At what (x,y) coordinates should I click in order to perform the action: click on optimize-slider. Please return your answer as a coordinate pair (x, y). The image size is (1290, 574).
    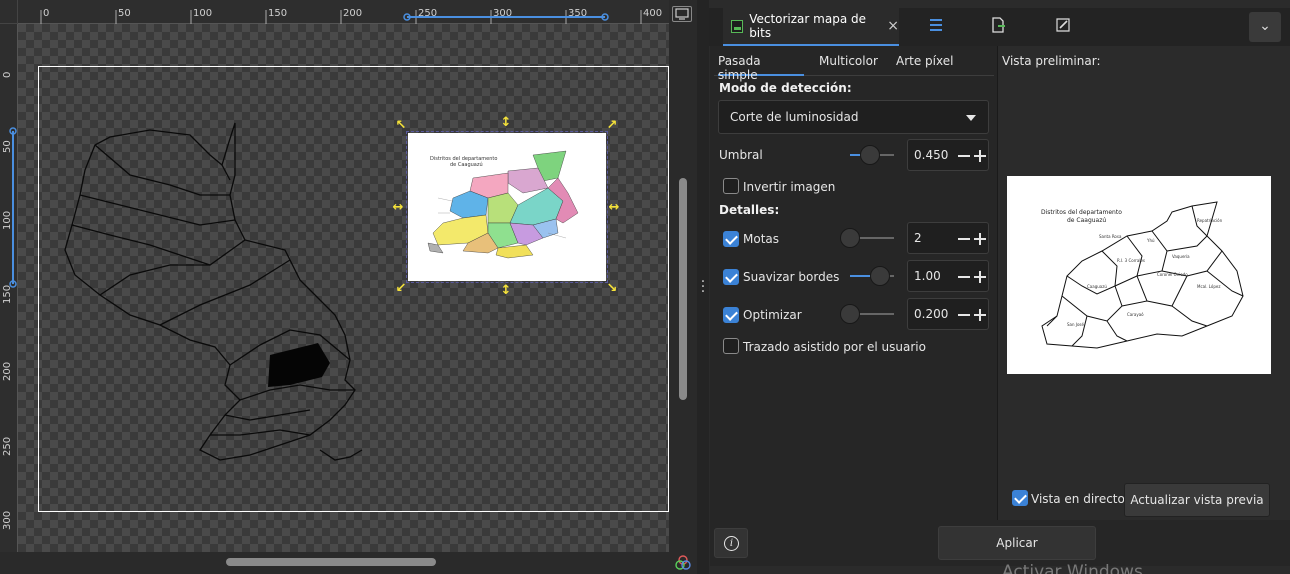
    Looking at the image, I should click on (868, 314).